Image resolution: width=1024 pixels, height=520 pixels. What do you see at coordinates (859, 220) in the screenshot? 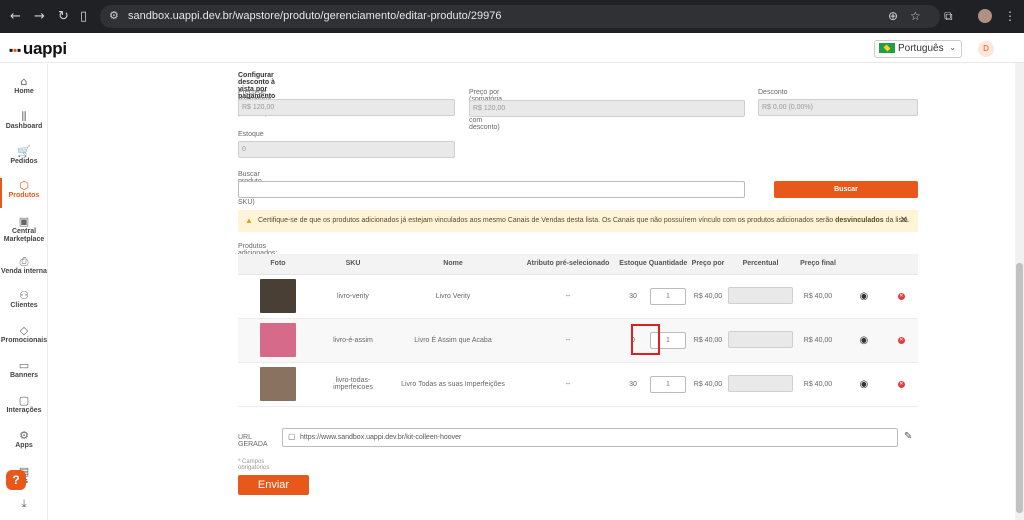
I see `warning-bold: desvinculados` at bounding box center [859, 220].